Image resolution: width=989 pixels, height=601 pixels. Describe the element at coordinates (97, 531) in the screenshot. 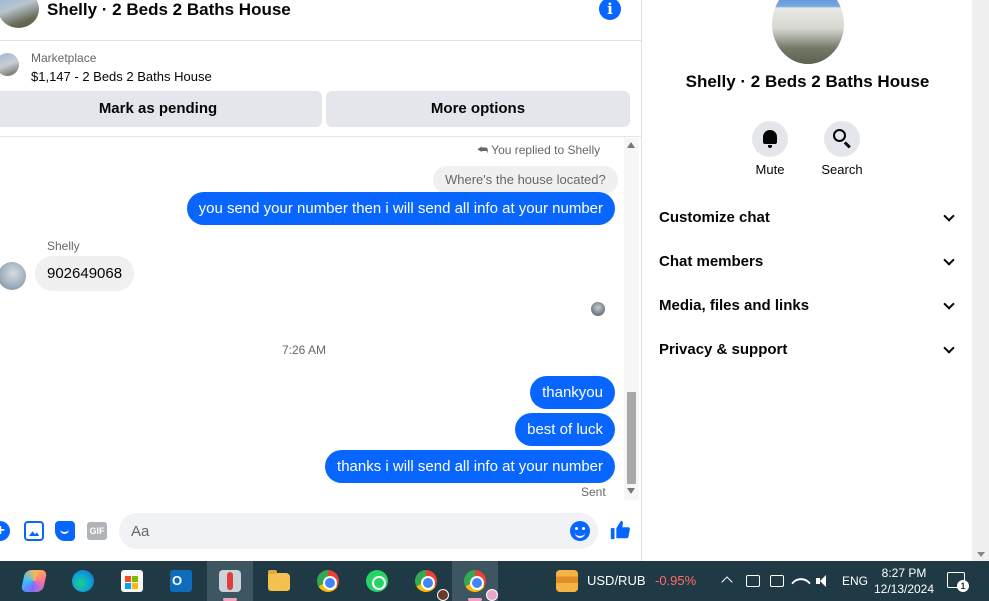

I see `gif-icon: GIF` at that location.